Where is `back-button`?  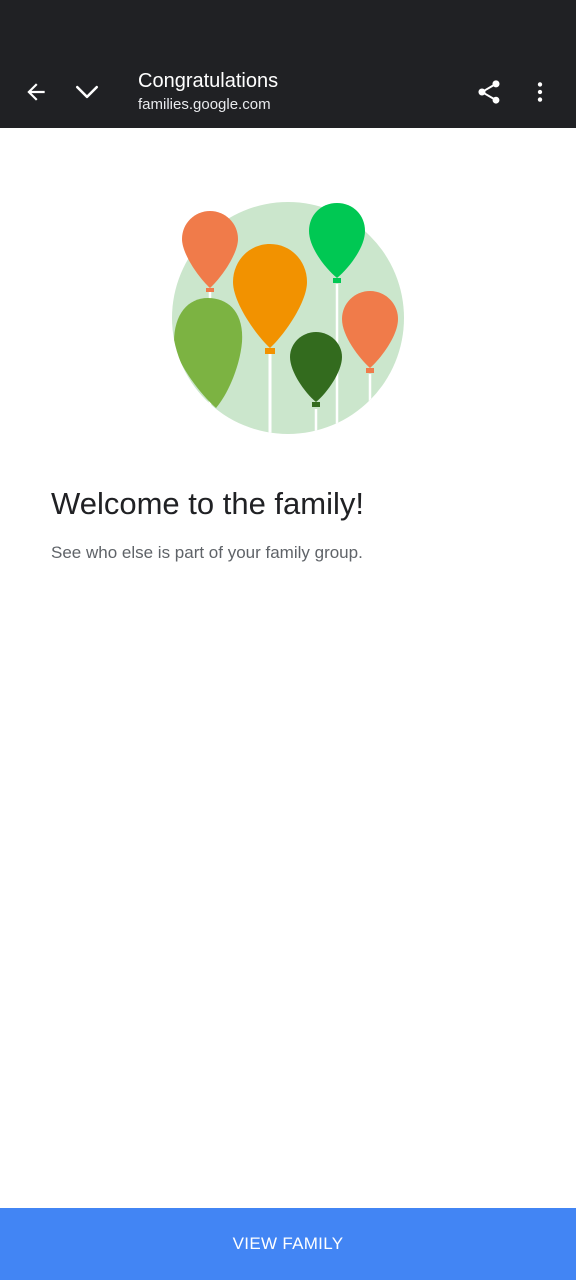
back-button is located at coordinates (36, 92).